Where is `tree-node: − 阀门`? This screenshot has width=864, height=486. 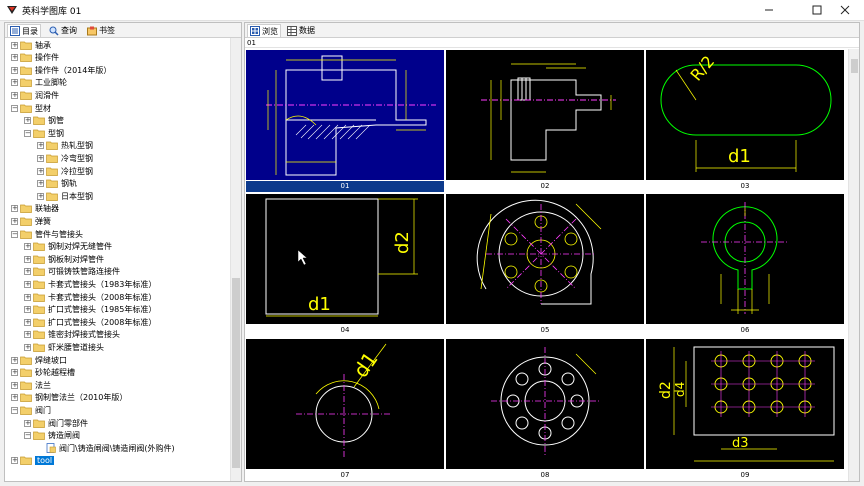
tree-node: − 阀门 is located at coordinates (31, 410).